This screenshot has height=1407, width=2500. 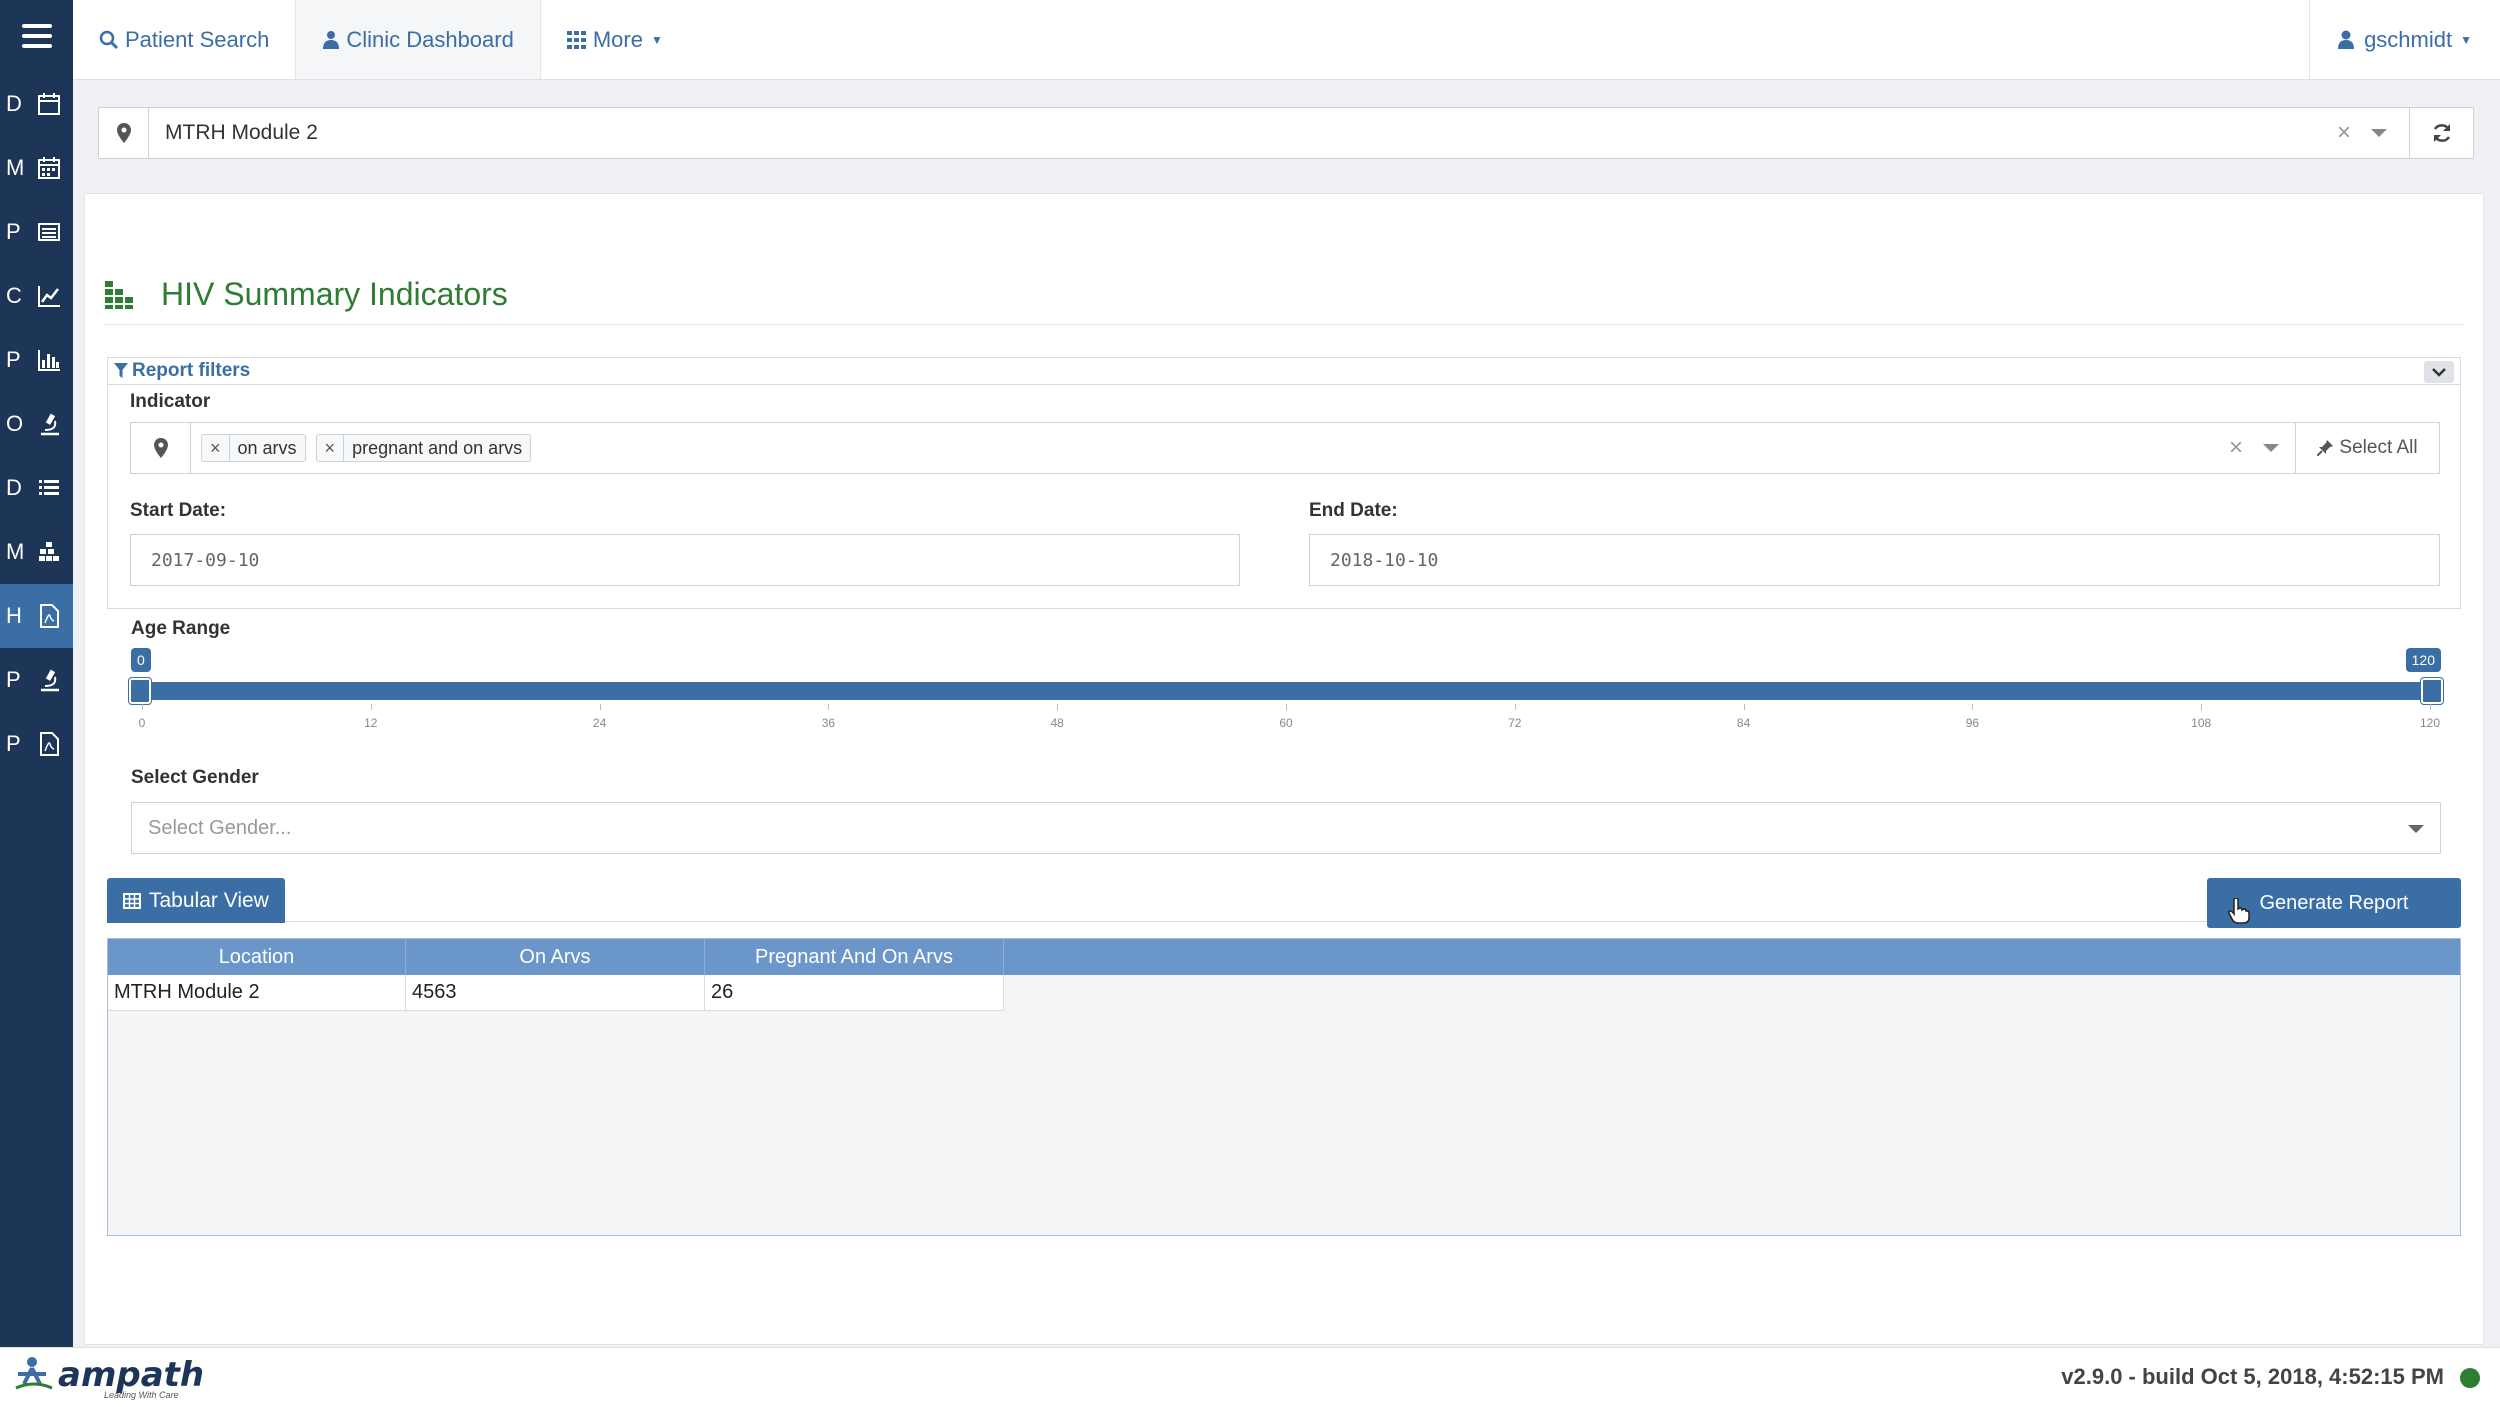 What do you see at coordinates (2470, 1378) in the screenshot?
I see `status-indicator` at bounding box center [2470, 1378].